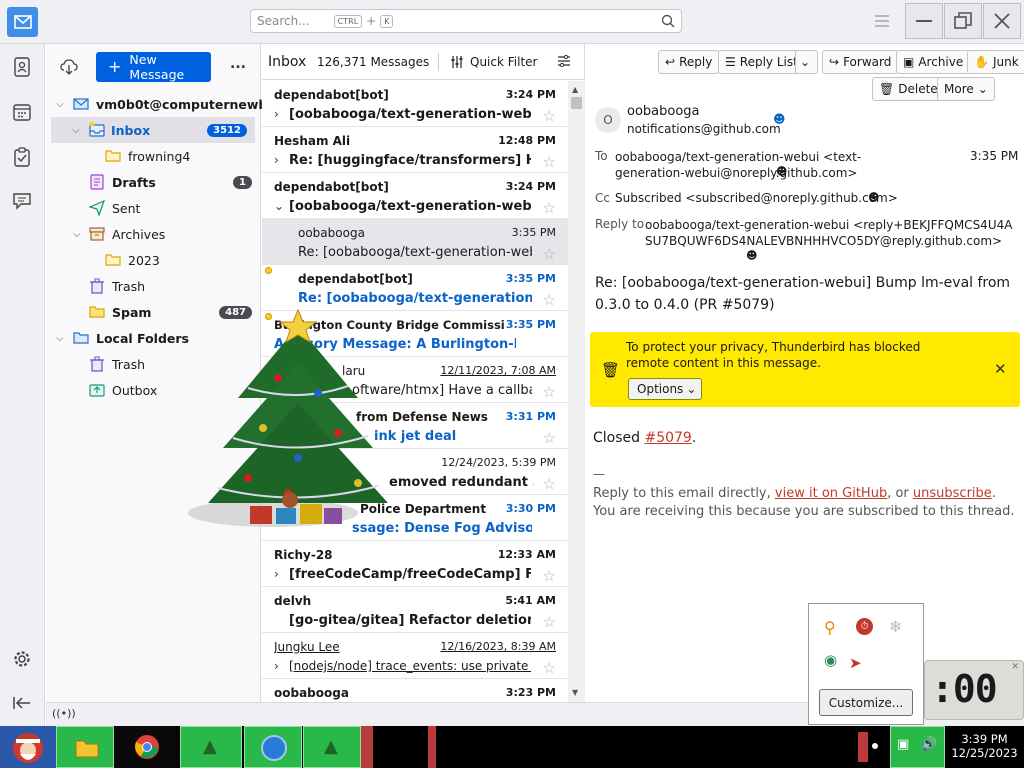  Describe the element at coordinates (153, 234) in the screenshot. I see `folder-archives: ⌵ Archives` at that location.